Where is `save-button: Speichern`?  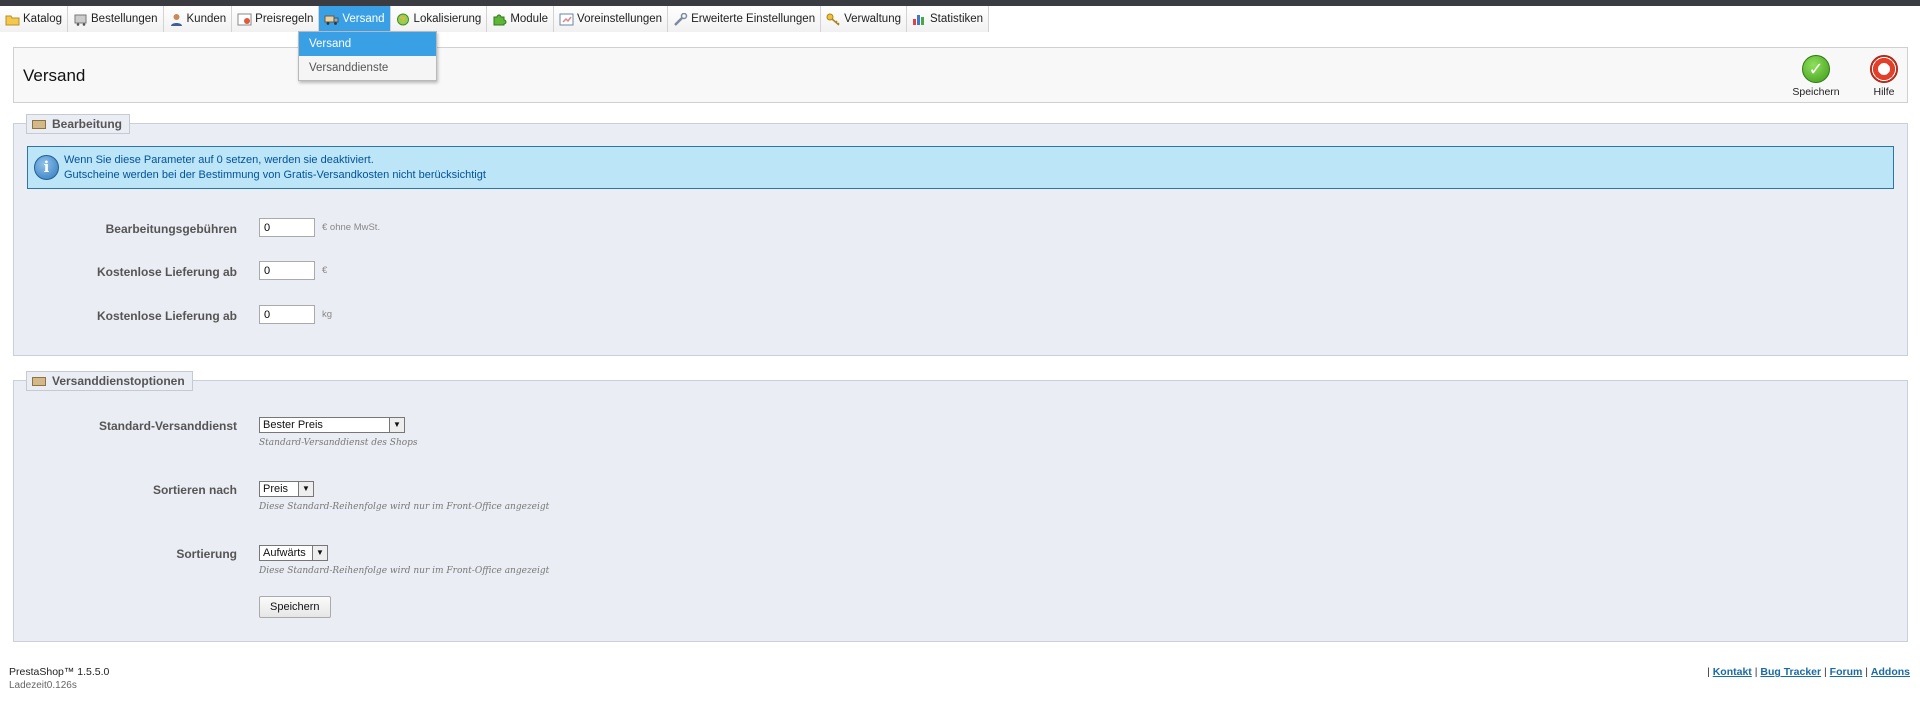 save-button: Speichern is located at coordinates (295, 607).